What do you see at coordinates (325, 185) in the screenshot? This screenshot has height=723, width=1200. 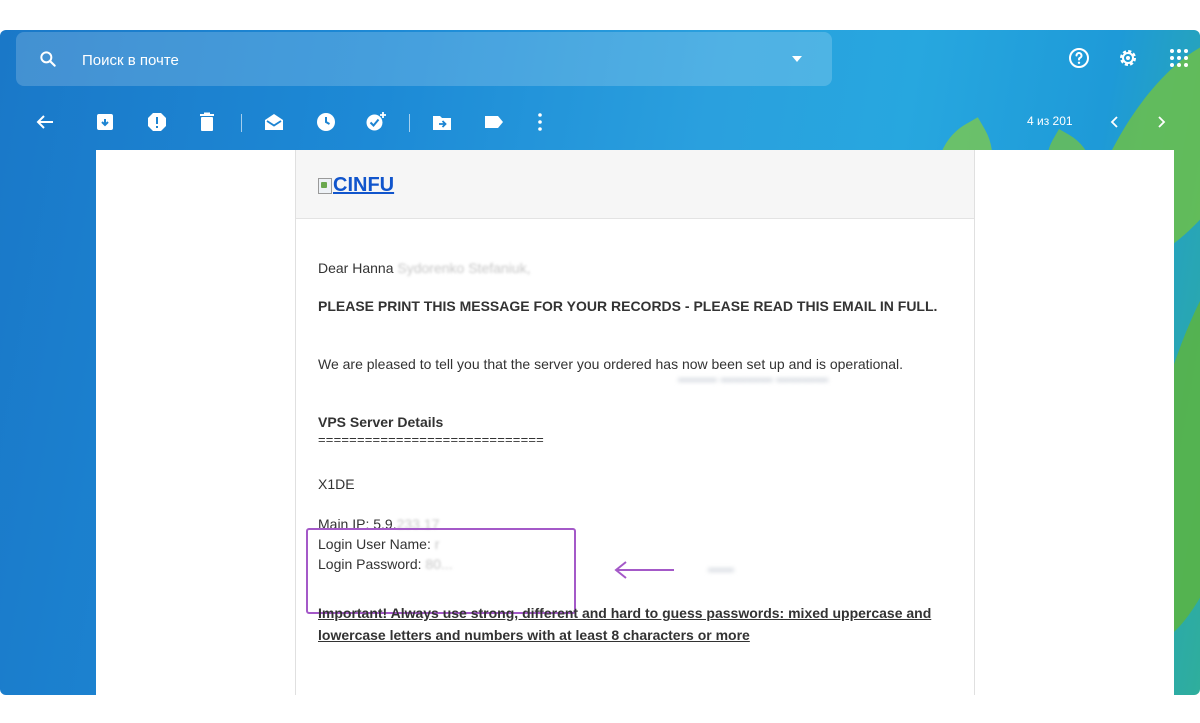 I see `broken-image-icon` at bounding box center [325, 185].